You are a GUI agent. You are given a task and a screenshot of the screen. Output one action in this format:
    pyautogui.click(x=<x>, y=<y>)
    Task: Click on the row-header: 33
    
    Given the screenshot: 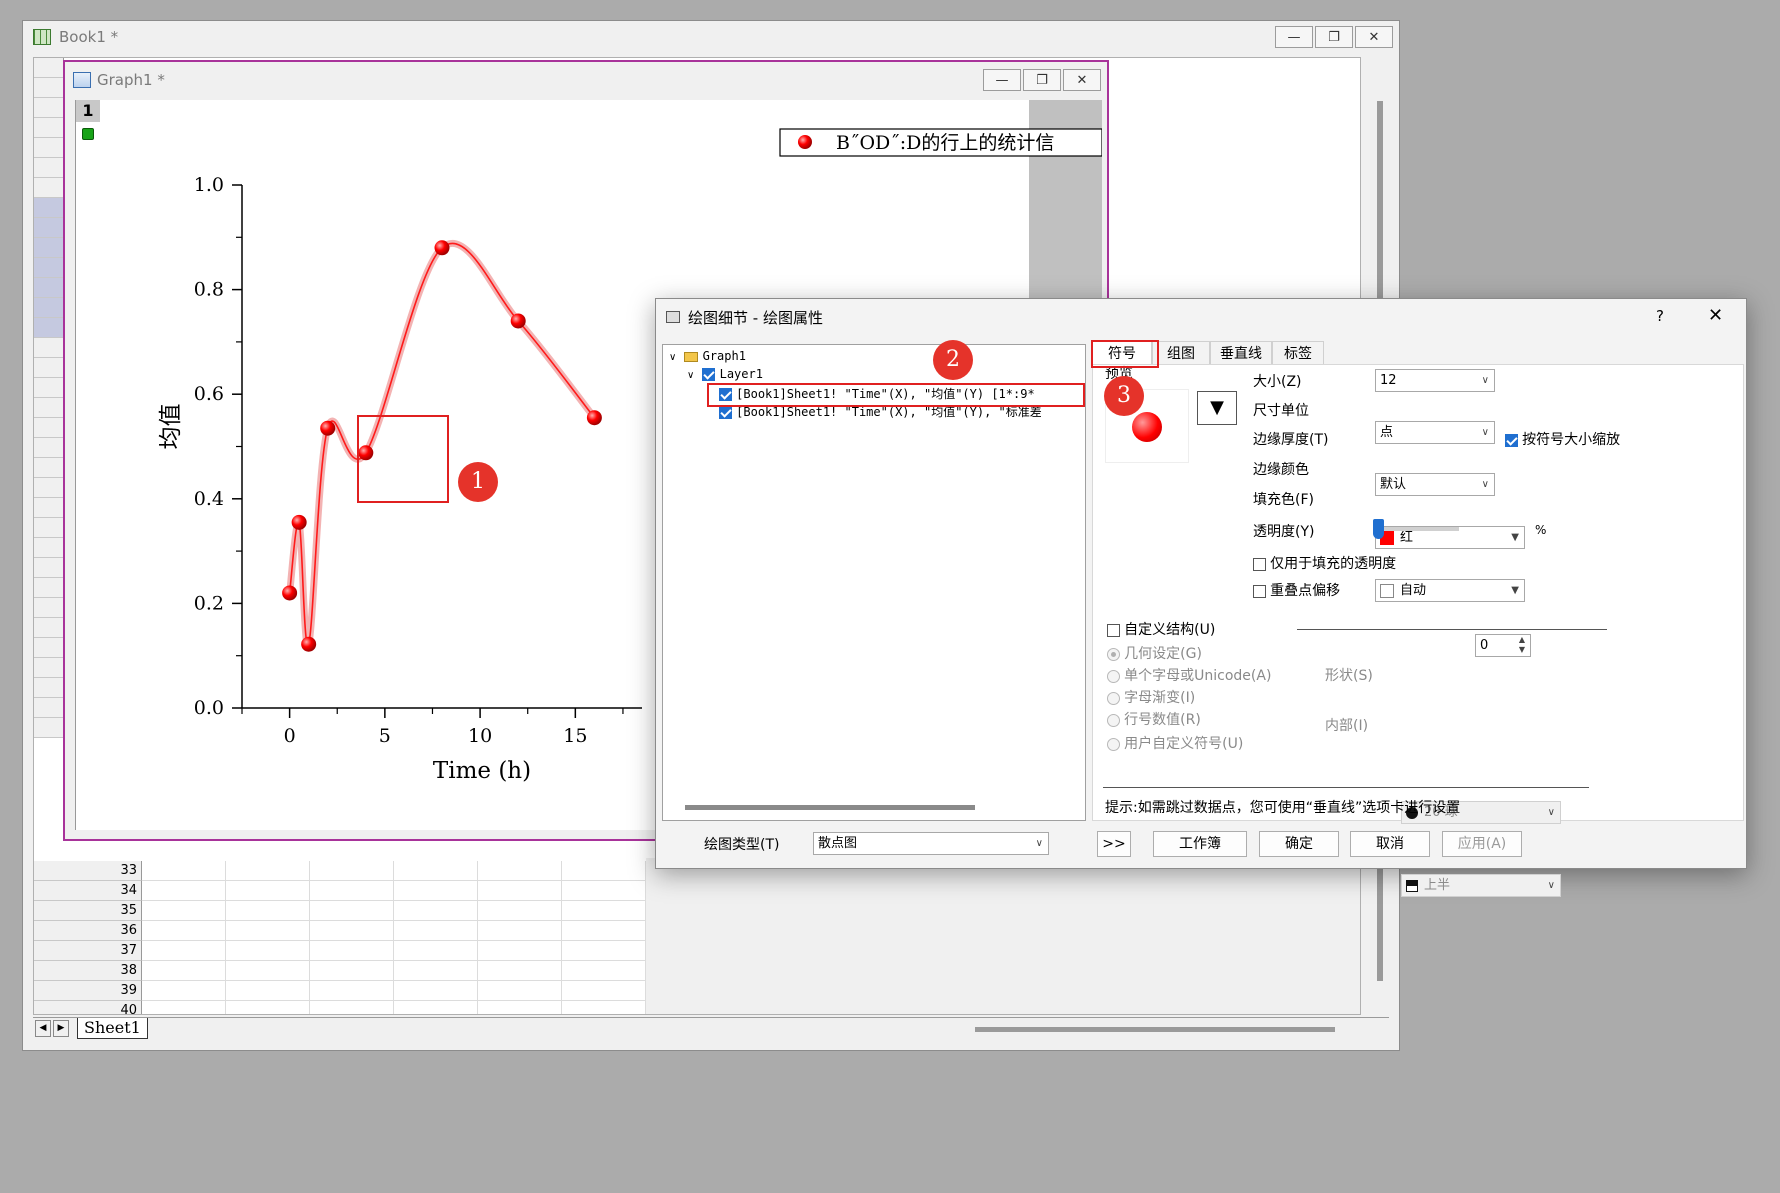 What is the action you would take?
    pyautogui.click(x=88, y=871)
    